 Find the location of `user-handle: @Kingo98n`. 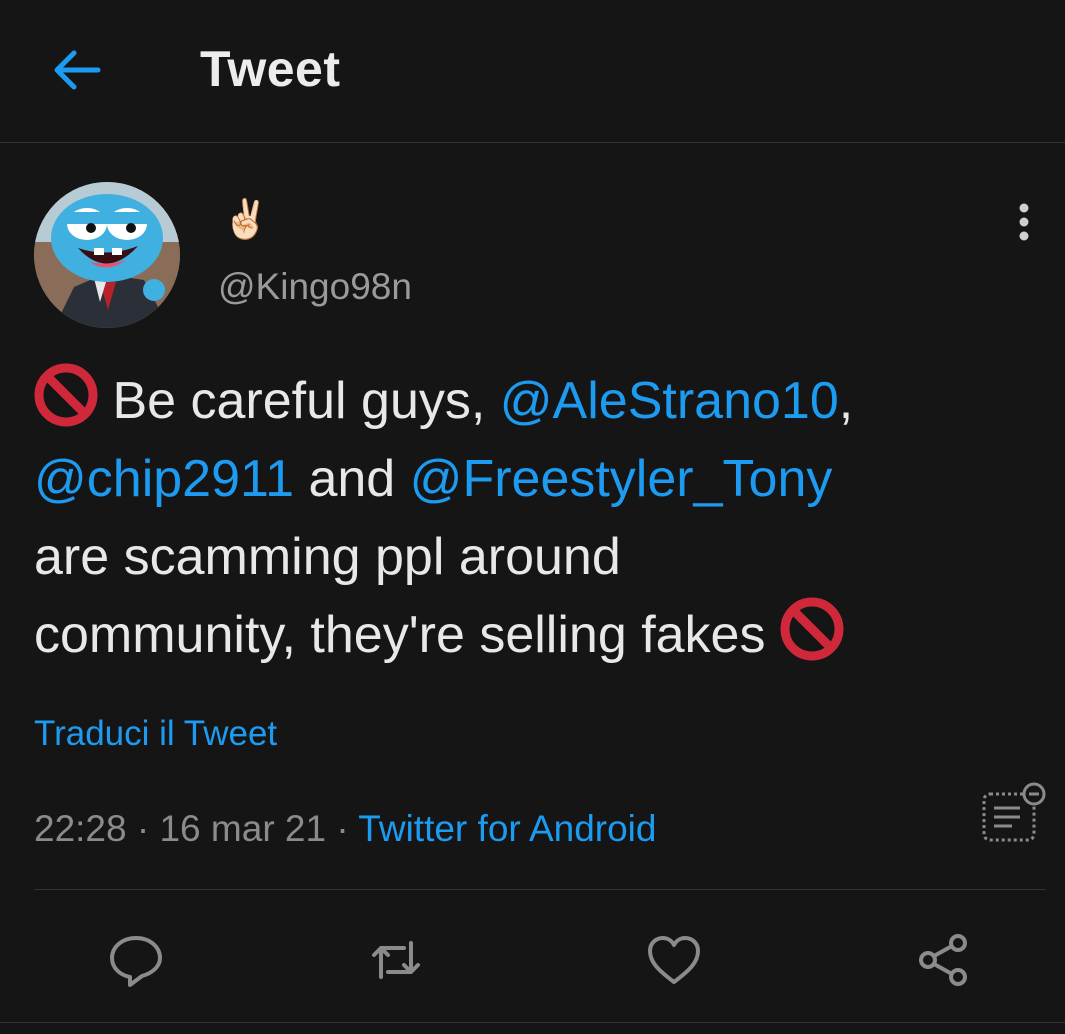

user-handle: @Kingo98n is located at coordinates (315, 287).